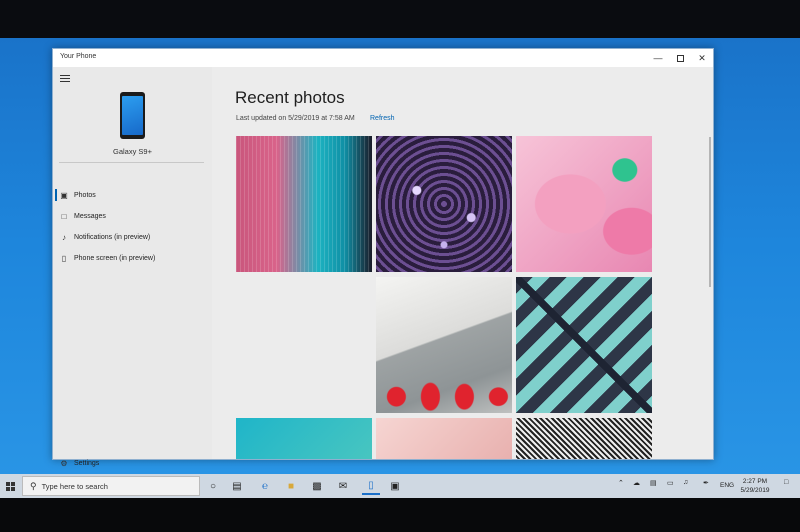  Describe the element at coordinates (290, 97) in the screenshot. I see `page-title: Recent photos` at that location.